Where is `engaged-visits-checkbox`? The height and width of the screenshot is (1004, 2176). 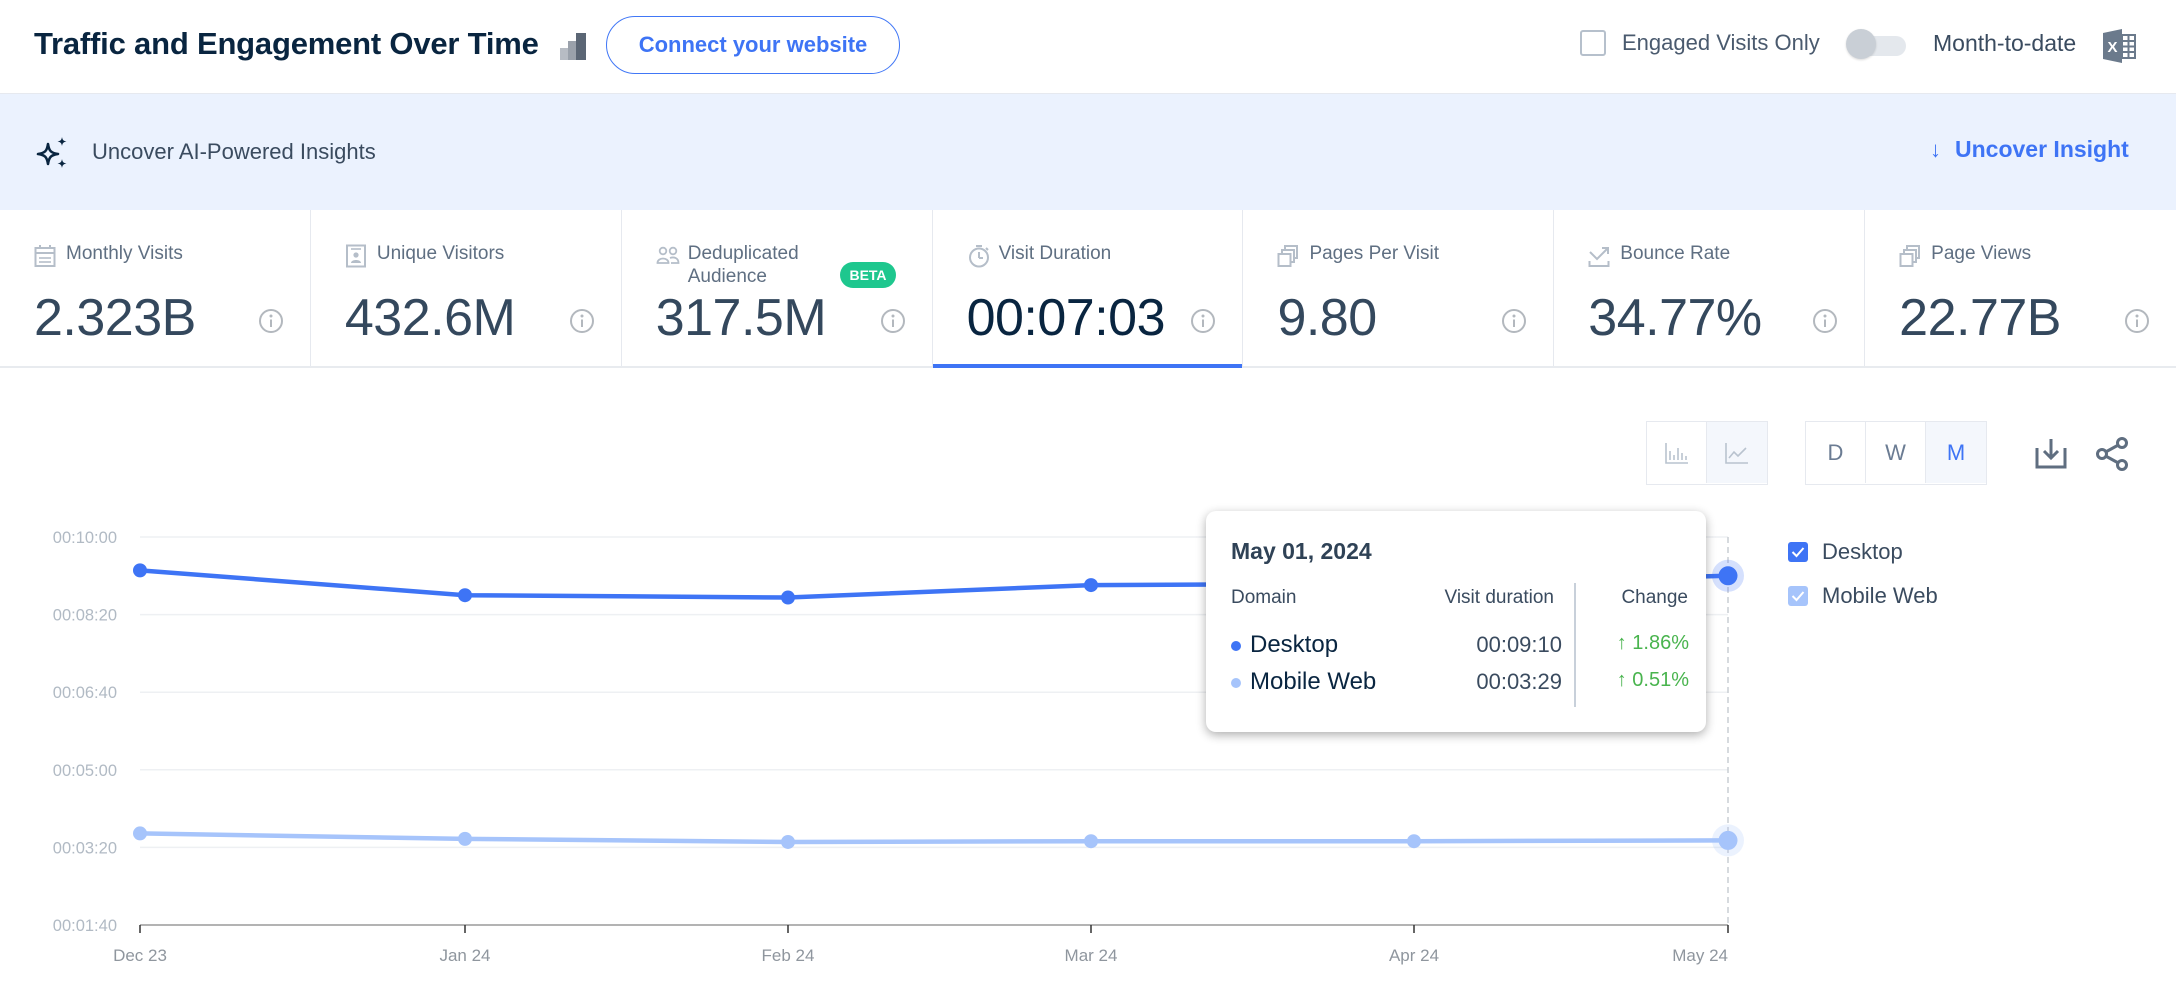
engaged-visits-checkbox is located at coordinates (1593, 43).